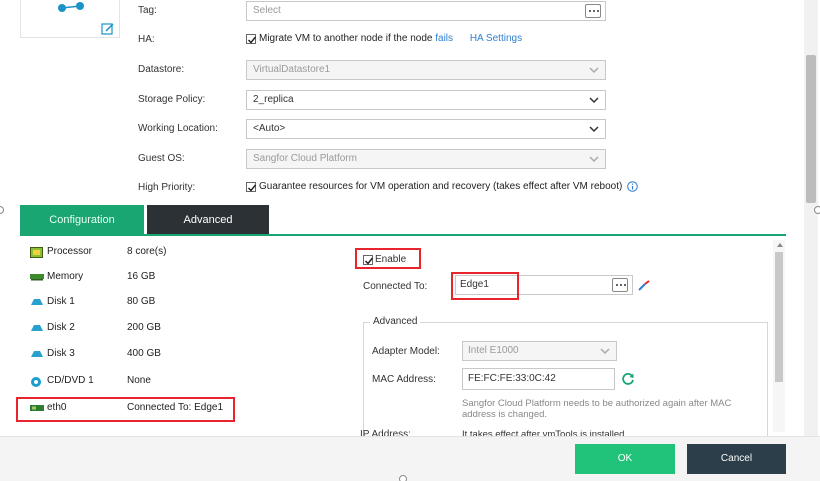 Image resolution: width=820 pixels, height=481 pixels. Describe the element at coordinates (512, 378) in the screenshot. I see `mac-address-value: FE:FC:FE:33:0C:42` at that location.